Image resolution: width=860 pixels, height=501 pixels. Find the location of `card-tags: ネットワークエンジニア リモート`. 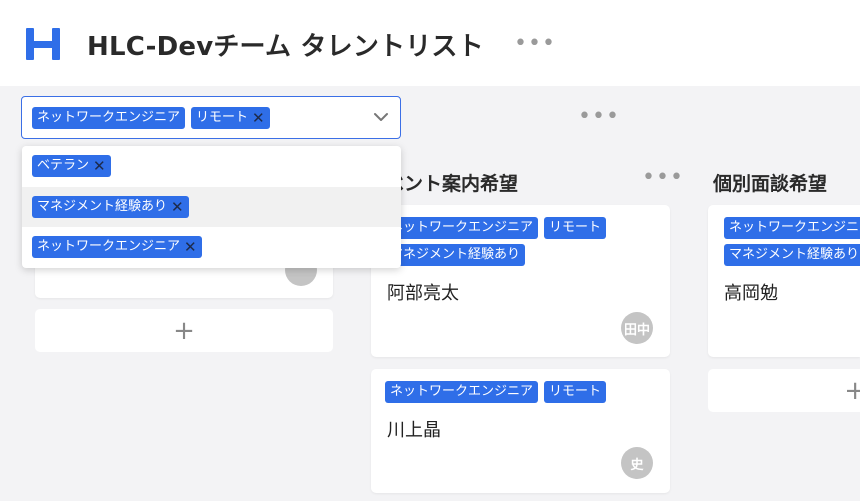

card-tags: ネットワークエンジニア リモート is located at coordinates (525, 392).